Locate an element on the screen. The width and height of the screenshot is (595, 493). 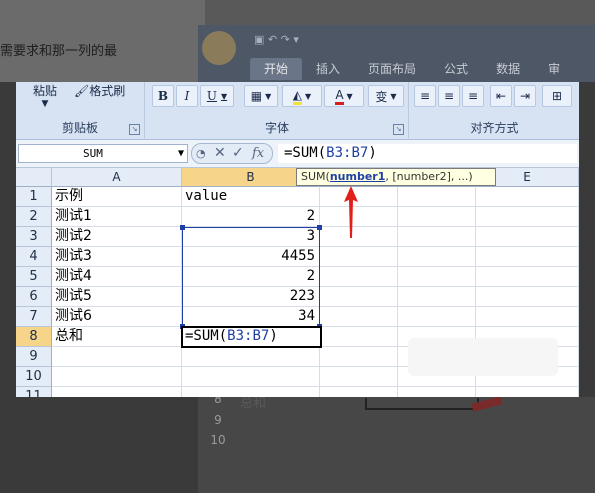
align-left-icon: ≡ is located at coordinates (425, 96).